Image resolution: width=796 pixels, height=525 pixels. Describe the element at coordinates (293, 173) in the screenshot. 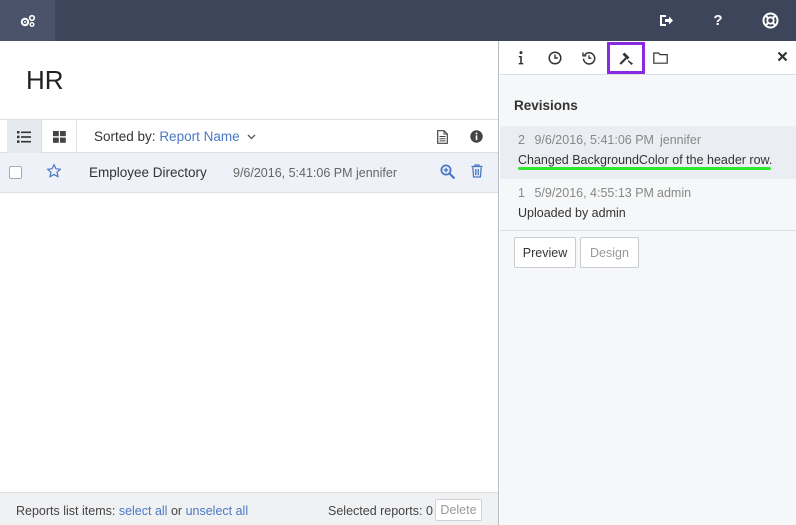

I see `report-date: 9/6/2016, 5:41:06 PM` at that location.